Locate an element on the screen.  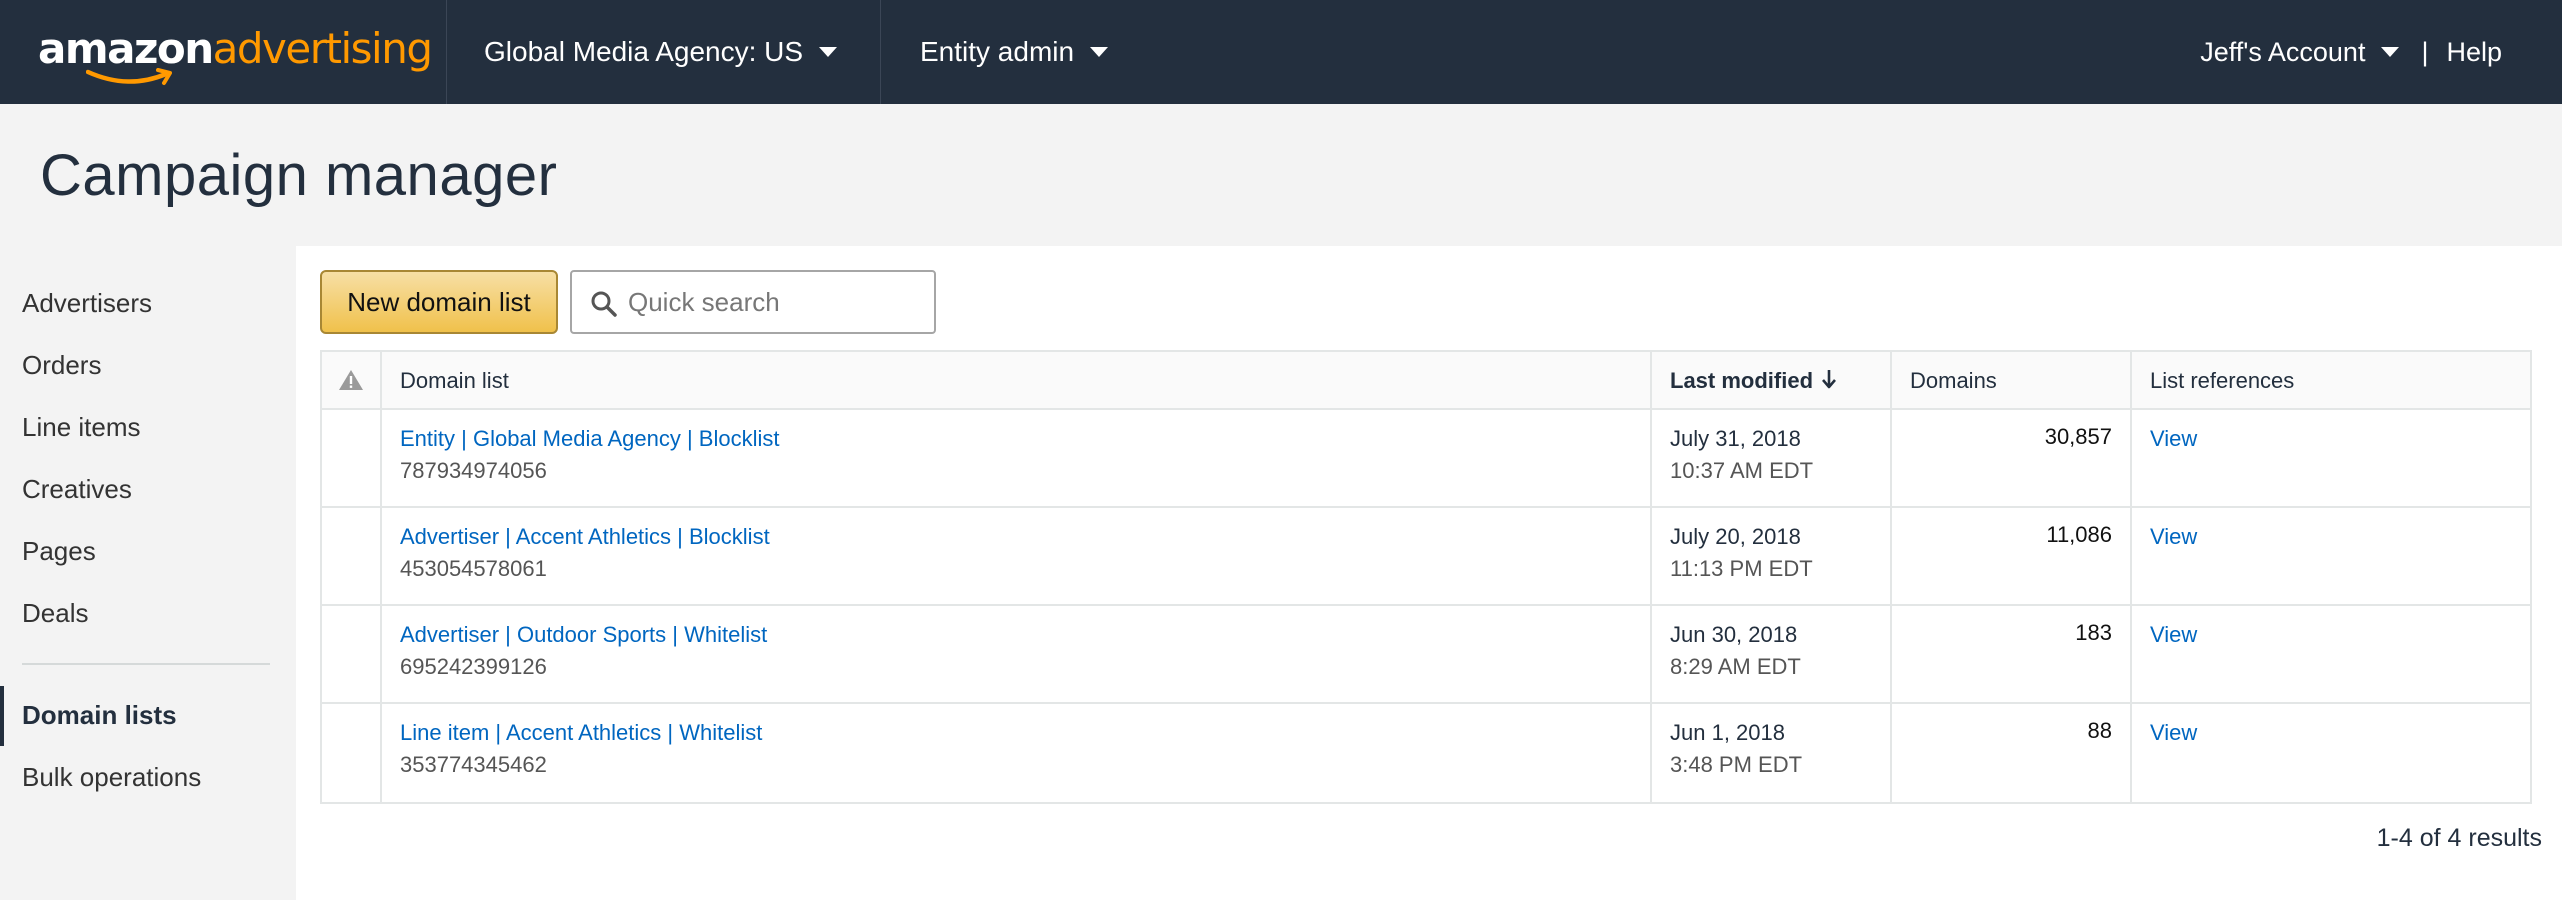
sidebar-item-creatives: Creatives is located at coordinates (77, 489).